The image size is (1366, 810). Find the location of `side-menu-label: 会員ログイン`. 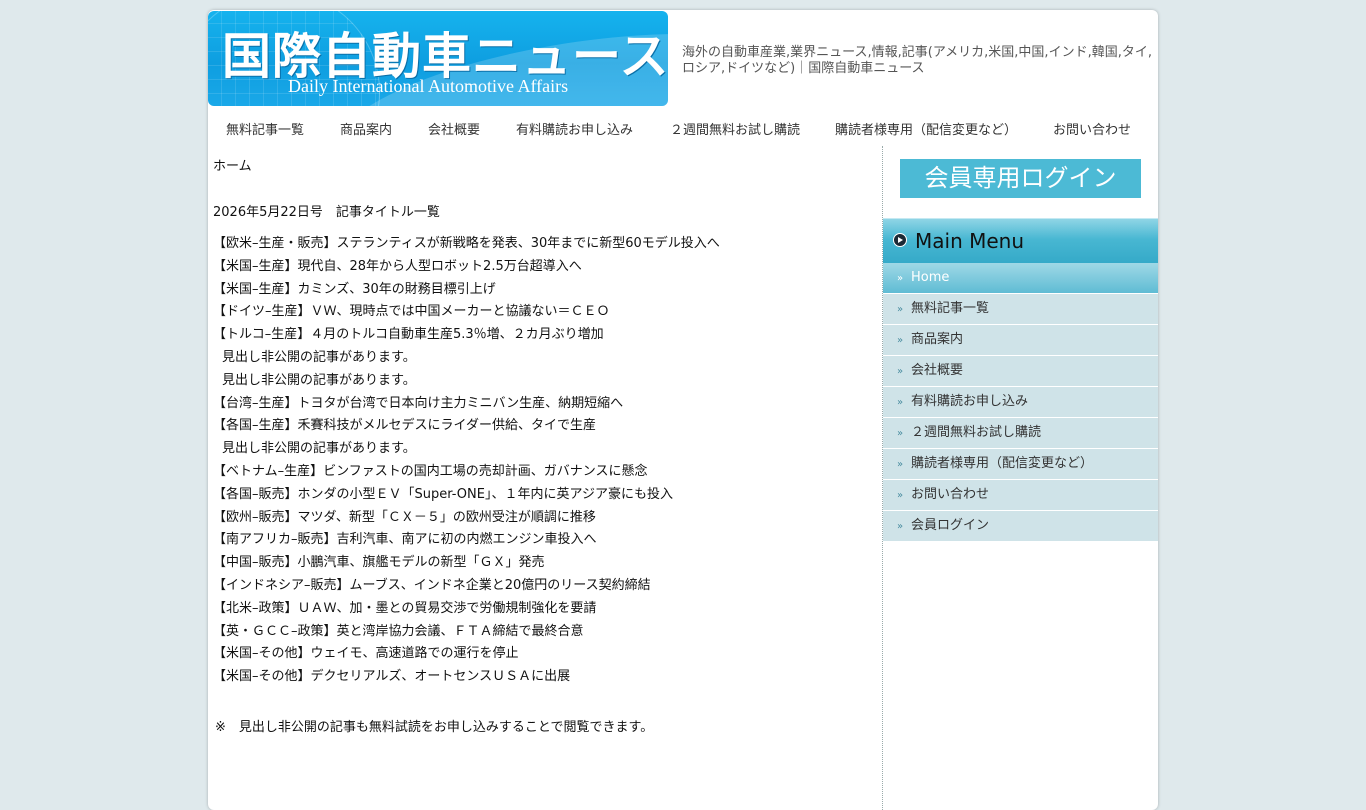

side-menu-label: 会員ログイン is located at coordinates (950, 525).